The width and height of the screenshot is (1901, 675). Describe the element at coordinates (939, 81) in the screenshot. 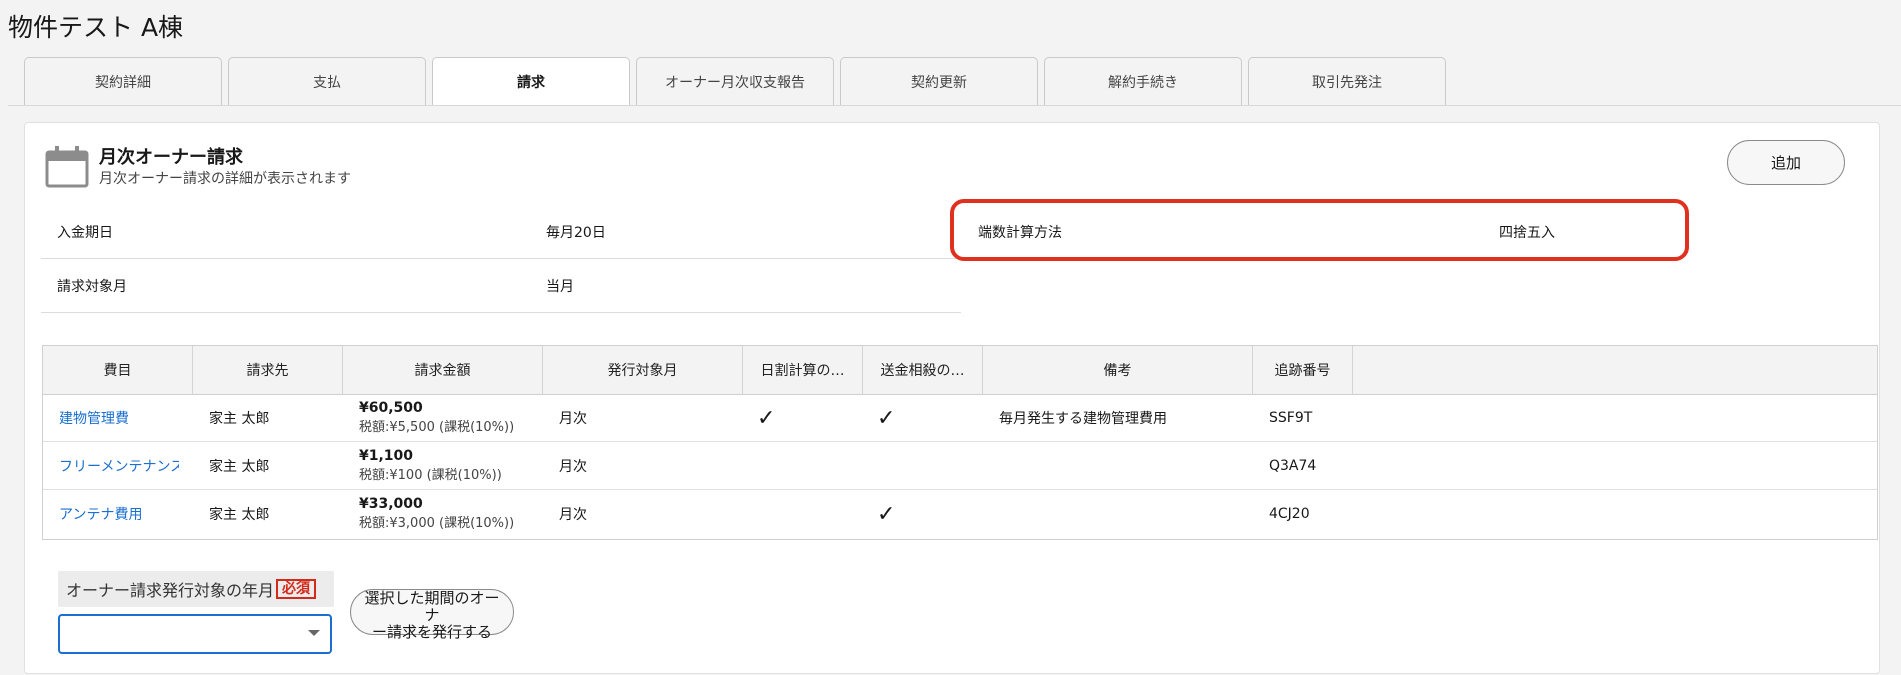

I see `tab-contract-renewal: 契約更新` at that location.